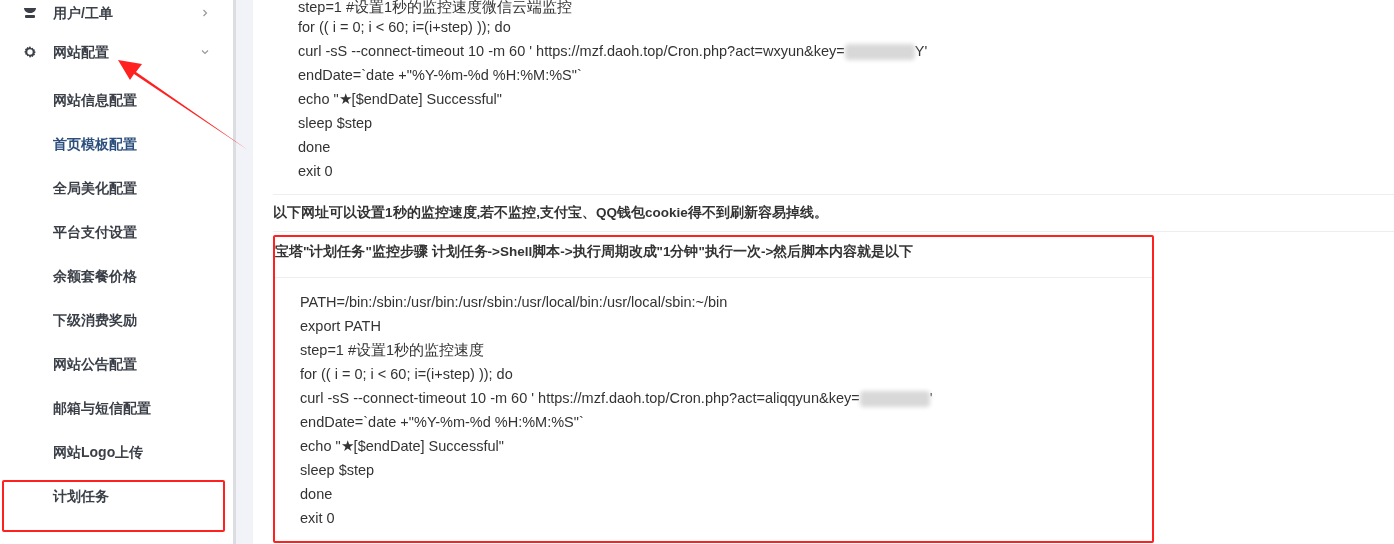 The height and width of the screenshot is (544, 1394). I want to click on sidebar-submenu-item: 网站信息配置, so click(116, 100).